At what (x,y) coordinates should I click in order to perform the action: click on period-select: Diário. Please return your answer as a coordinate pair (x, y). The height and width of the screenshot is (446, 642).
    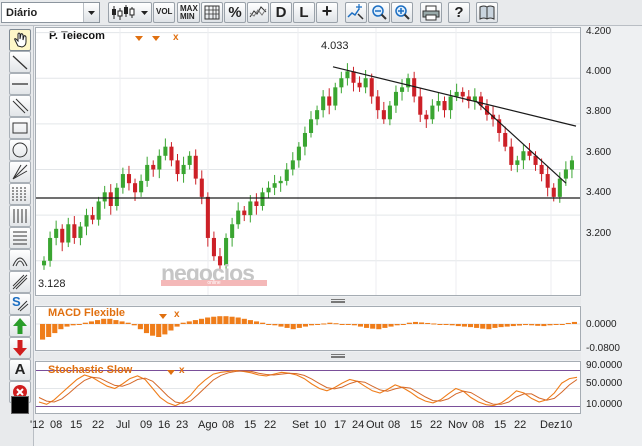
    Looking at the image, I should click on (50, 12).